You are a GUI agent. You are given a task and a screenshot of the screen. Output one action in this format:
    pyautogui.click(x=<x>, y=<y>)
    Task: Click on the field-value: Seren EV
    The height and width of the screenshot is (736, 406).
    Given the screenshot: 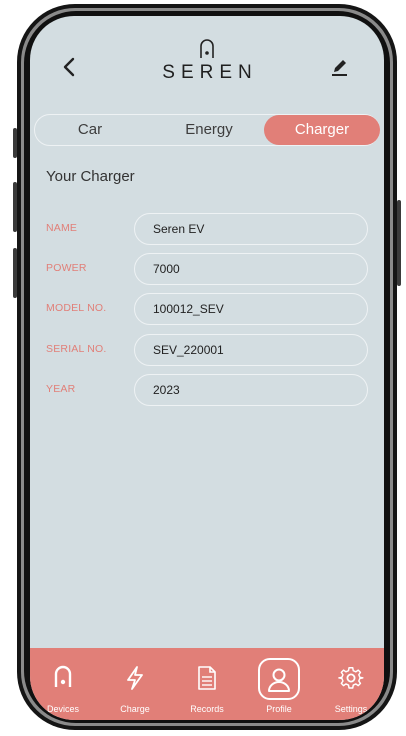 What is the action you would take?
    pyautogui.click(x=179, y=229)
    